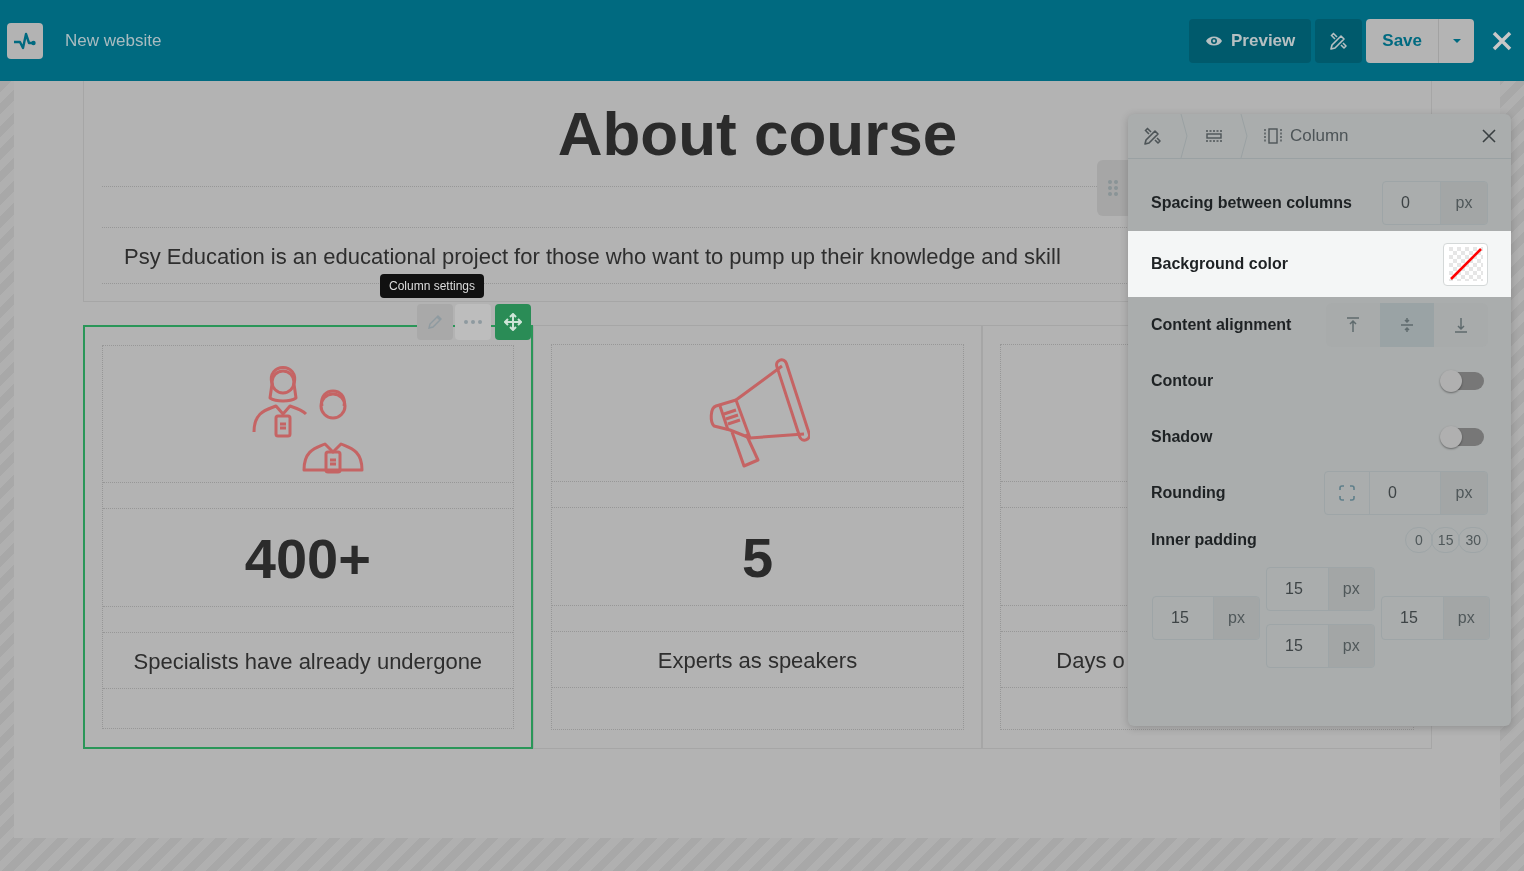 The height and width of the screenshot is (871, 1524). Describe the element at coordinates (308, 557) in the screenshot. I see `stat-number: 400+` at that location.